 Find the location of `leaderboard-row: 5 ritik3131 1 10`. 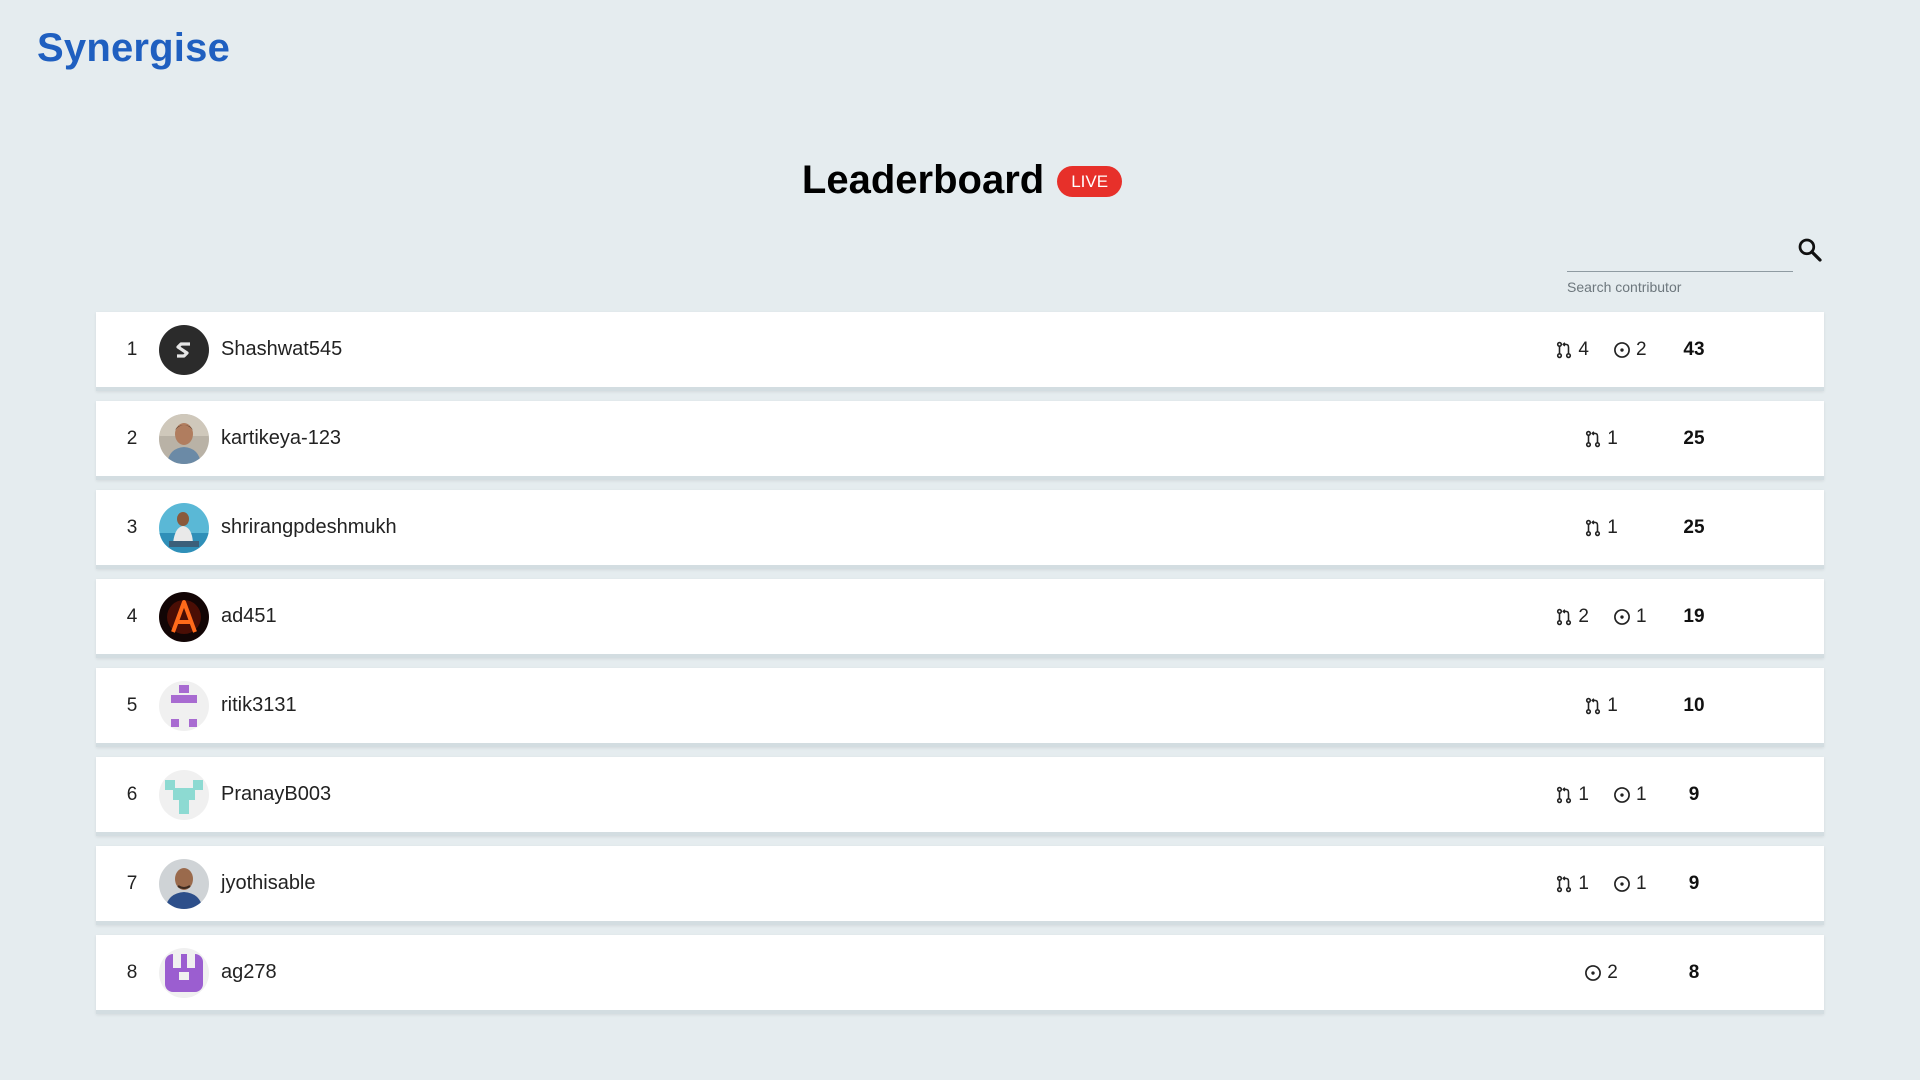

leaderboard-row: 5 ritik3131 1 10 is located at coordinates (960, 707).